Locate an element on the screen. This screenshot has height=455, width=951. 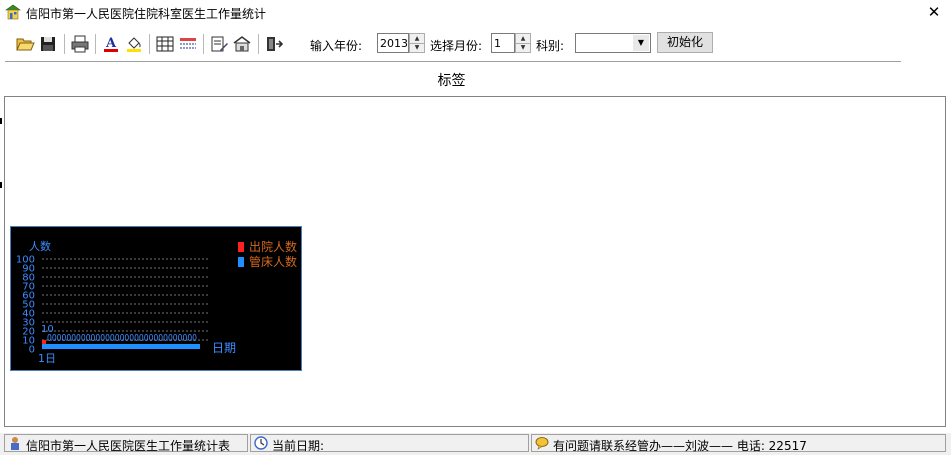
init-button: 初始化 is located at coordinates (685, 42).